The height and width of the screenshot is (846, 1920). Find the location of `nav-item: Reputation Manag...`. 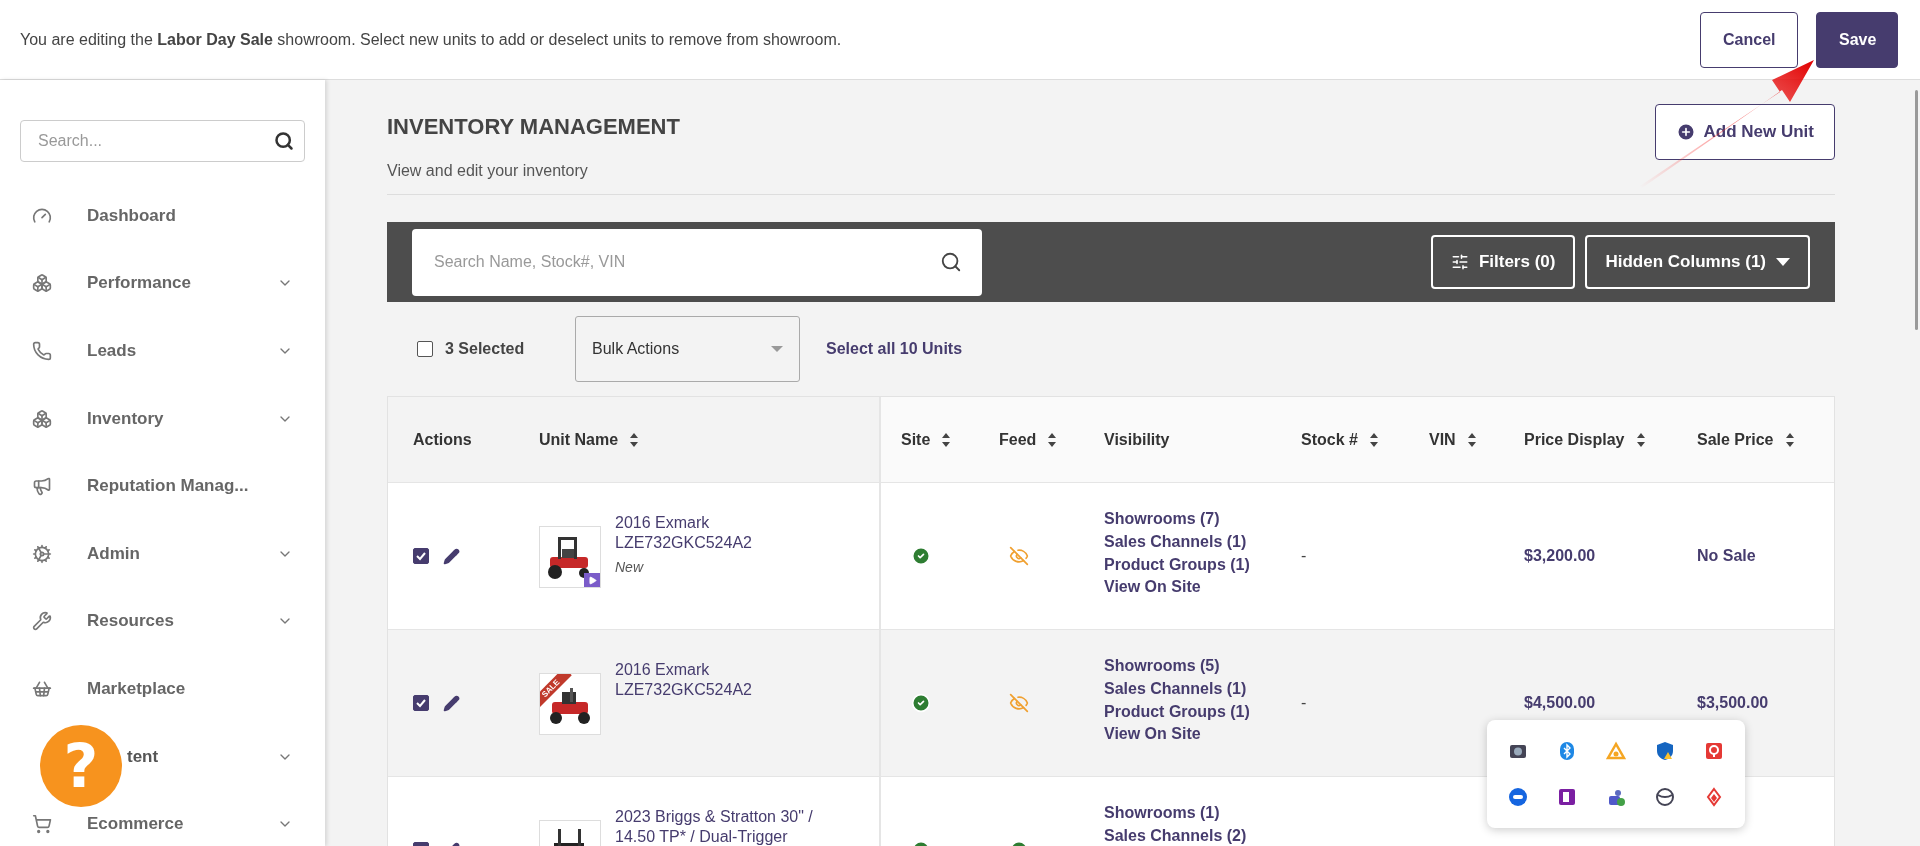

nav-item: Reputation Manag... is located at coordinates (168, 486).